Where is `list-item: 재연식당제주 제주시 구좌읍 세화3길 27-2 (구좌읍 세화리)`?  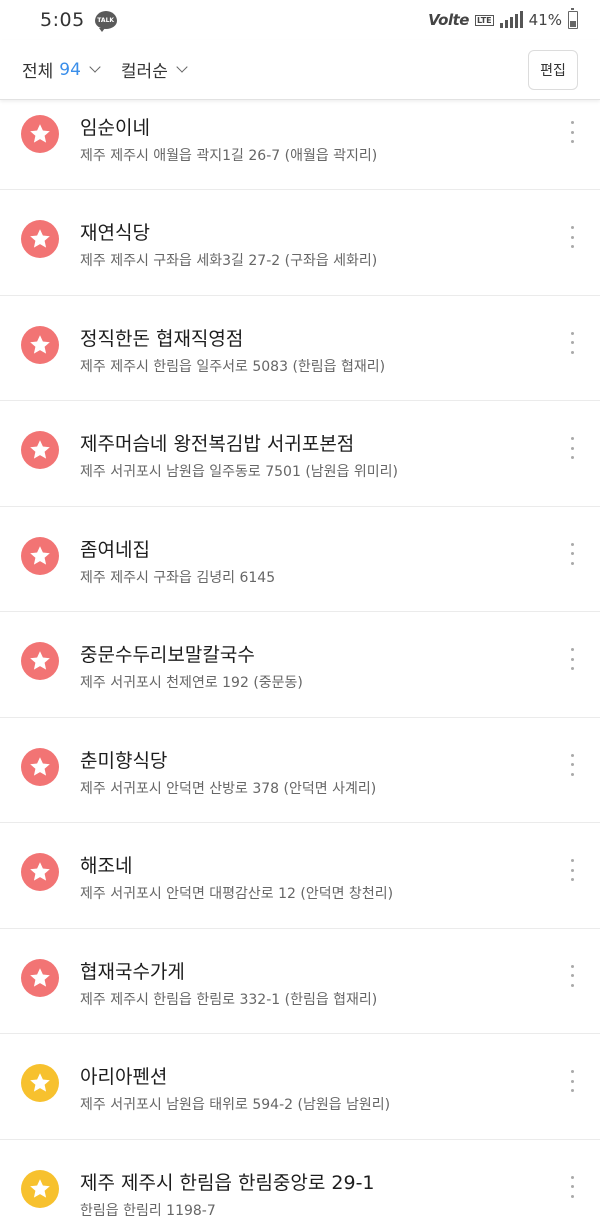
list-item: 재연식당제주 제주시 구좌읍 세화3길 27-2 (구좌읍 세화리) is located at coordinates (300, 243).